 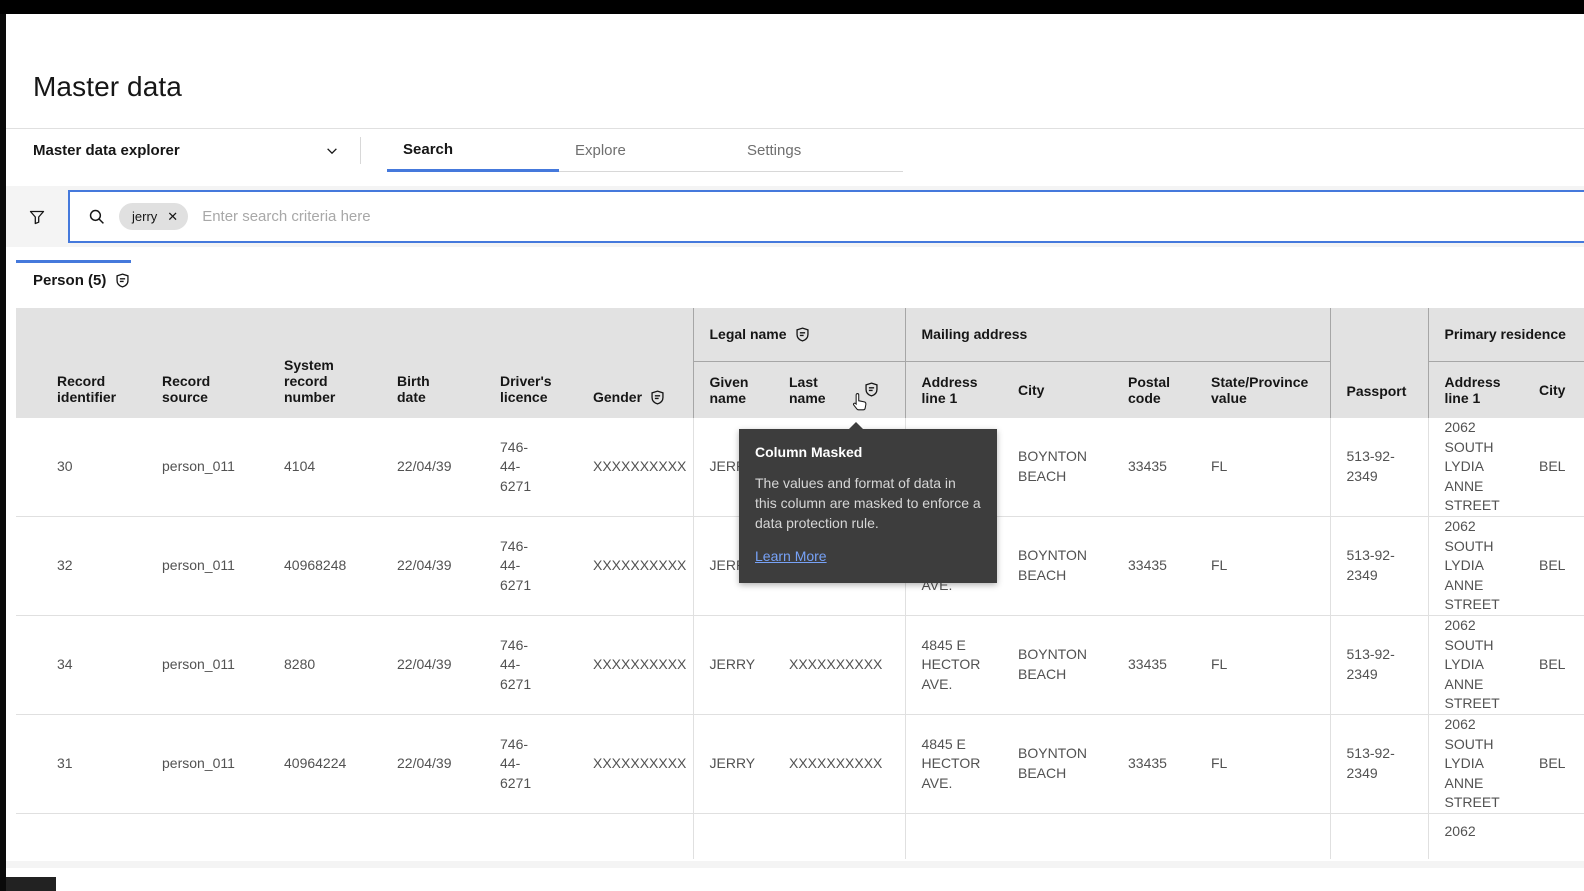 What do you see at coordinates (324, 763) in the screenshot?
I see `cell-system_record_number: 40964224` at bounding box center [324, 763].